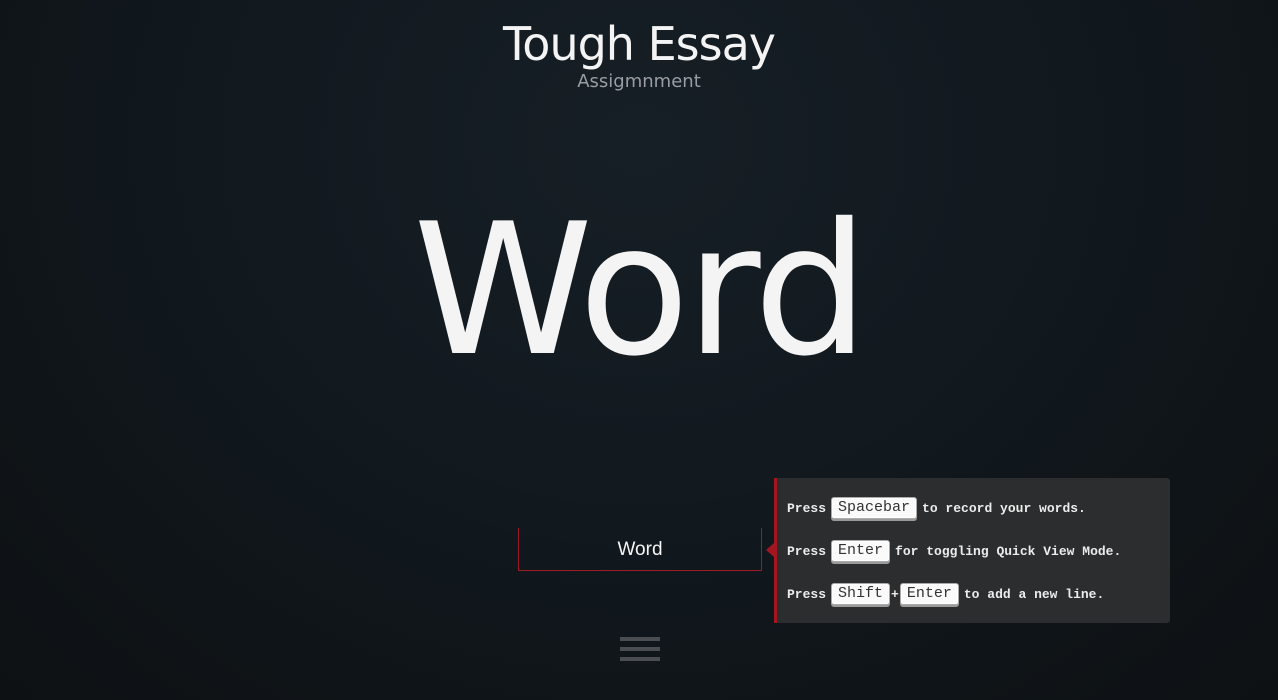 This screenshot has height=700, width=1278. What do you see at coordinates (1034, 594) in the screenshot?
I see `help-text: to add a new line.` at bounding box center [1034, 594].